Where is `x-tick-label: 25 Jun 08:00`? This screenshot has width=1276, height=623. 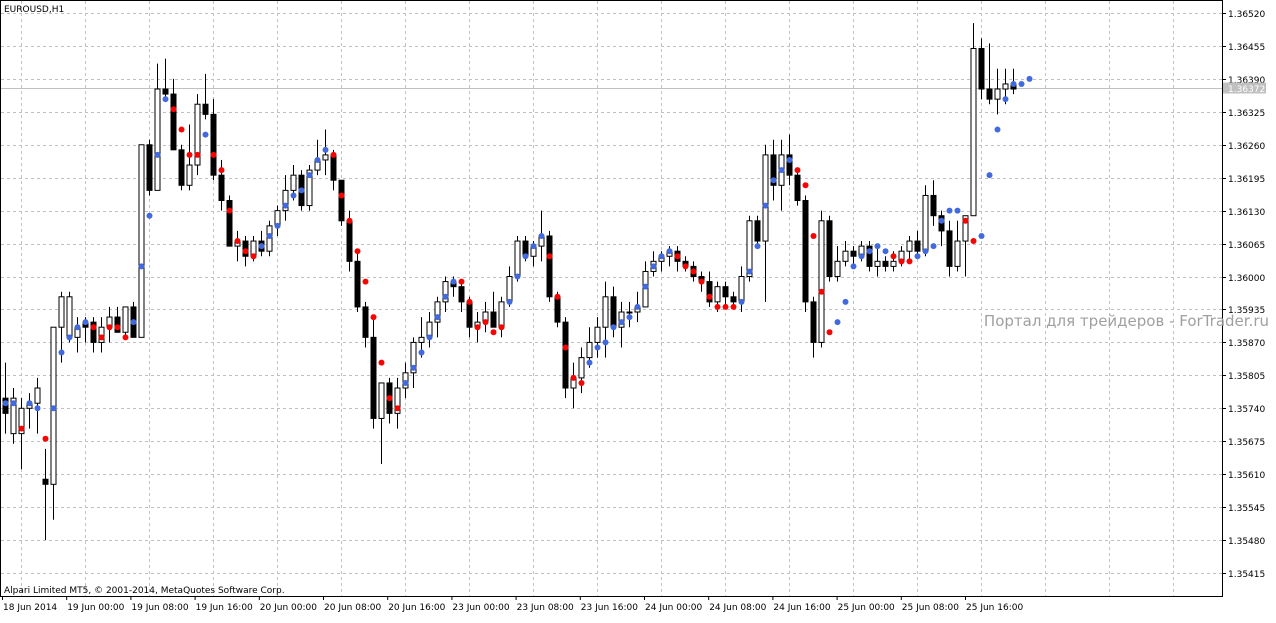 x-tick-label: 25 Jun 08:00 is located at coordinates (930, 608).